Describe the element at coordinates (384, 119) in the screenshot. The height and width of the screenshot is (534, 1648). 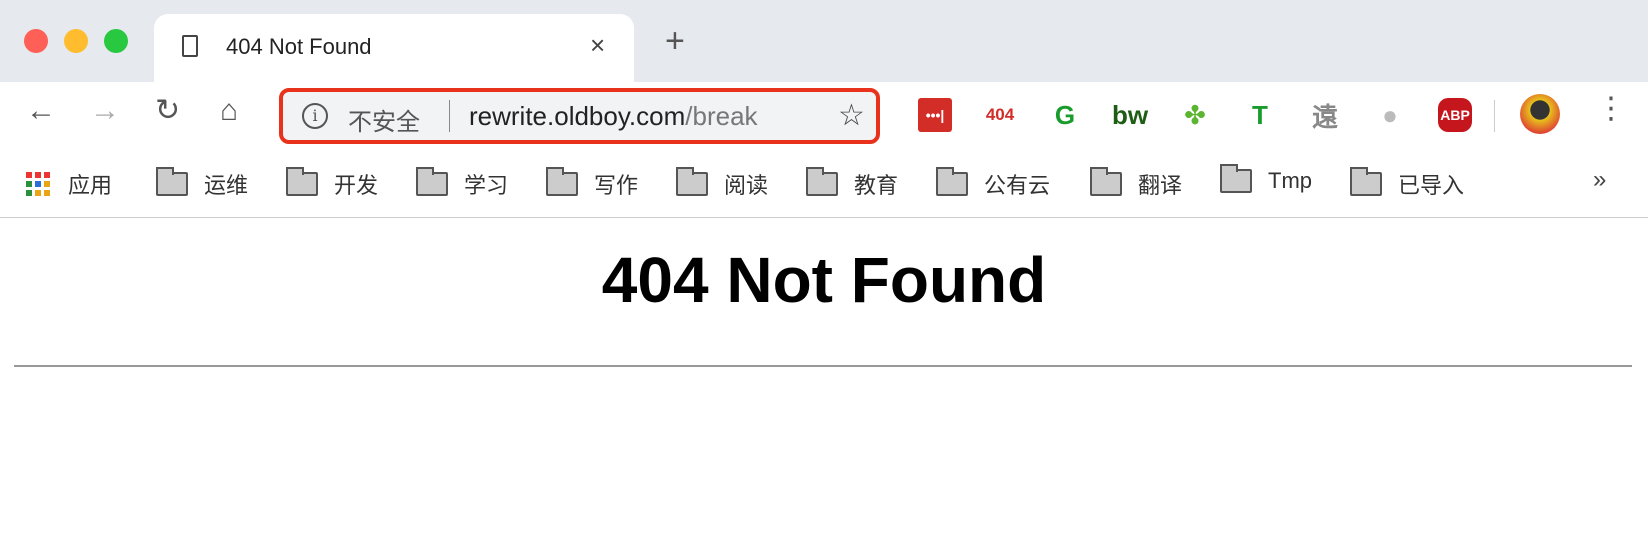
I see `security-label: 不安全` at that location.